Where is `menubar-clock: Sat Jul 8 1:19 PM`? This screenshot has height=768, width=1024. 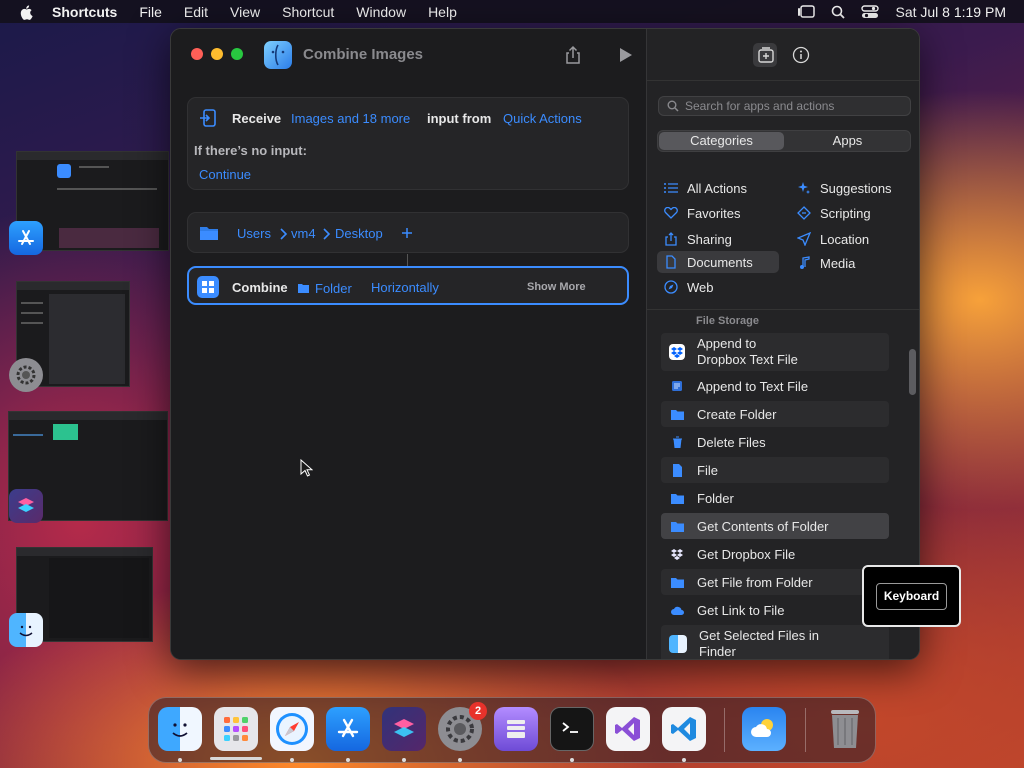
menubar-clock: Sat Jul 8 1:19 PM is located at coordinates (950, 12).